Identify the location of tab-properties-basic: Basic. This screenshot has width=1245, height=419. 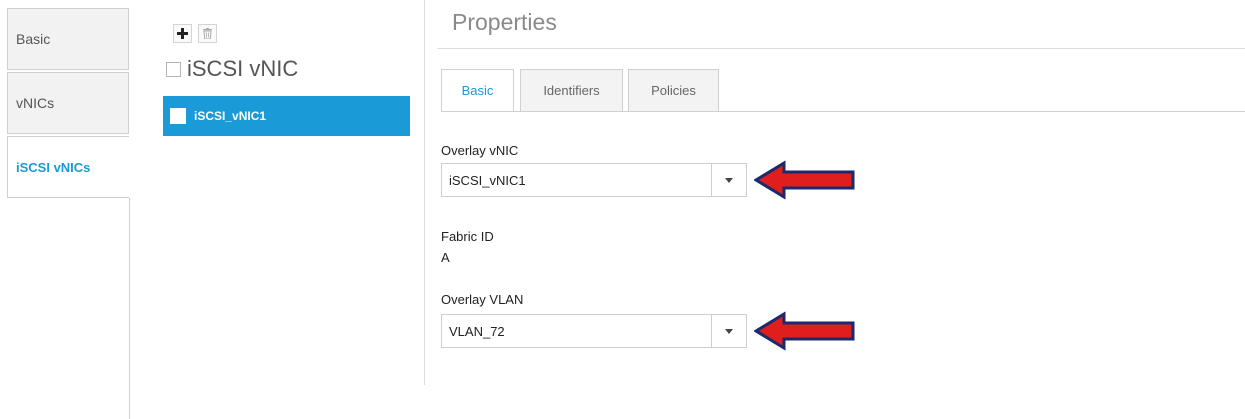
(477, 90).